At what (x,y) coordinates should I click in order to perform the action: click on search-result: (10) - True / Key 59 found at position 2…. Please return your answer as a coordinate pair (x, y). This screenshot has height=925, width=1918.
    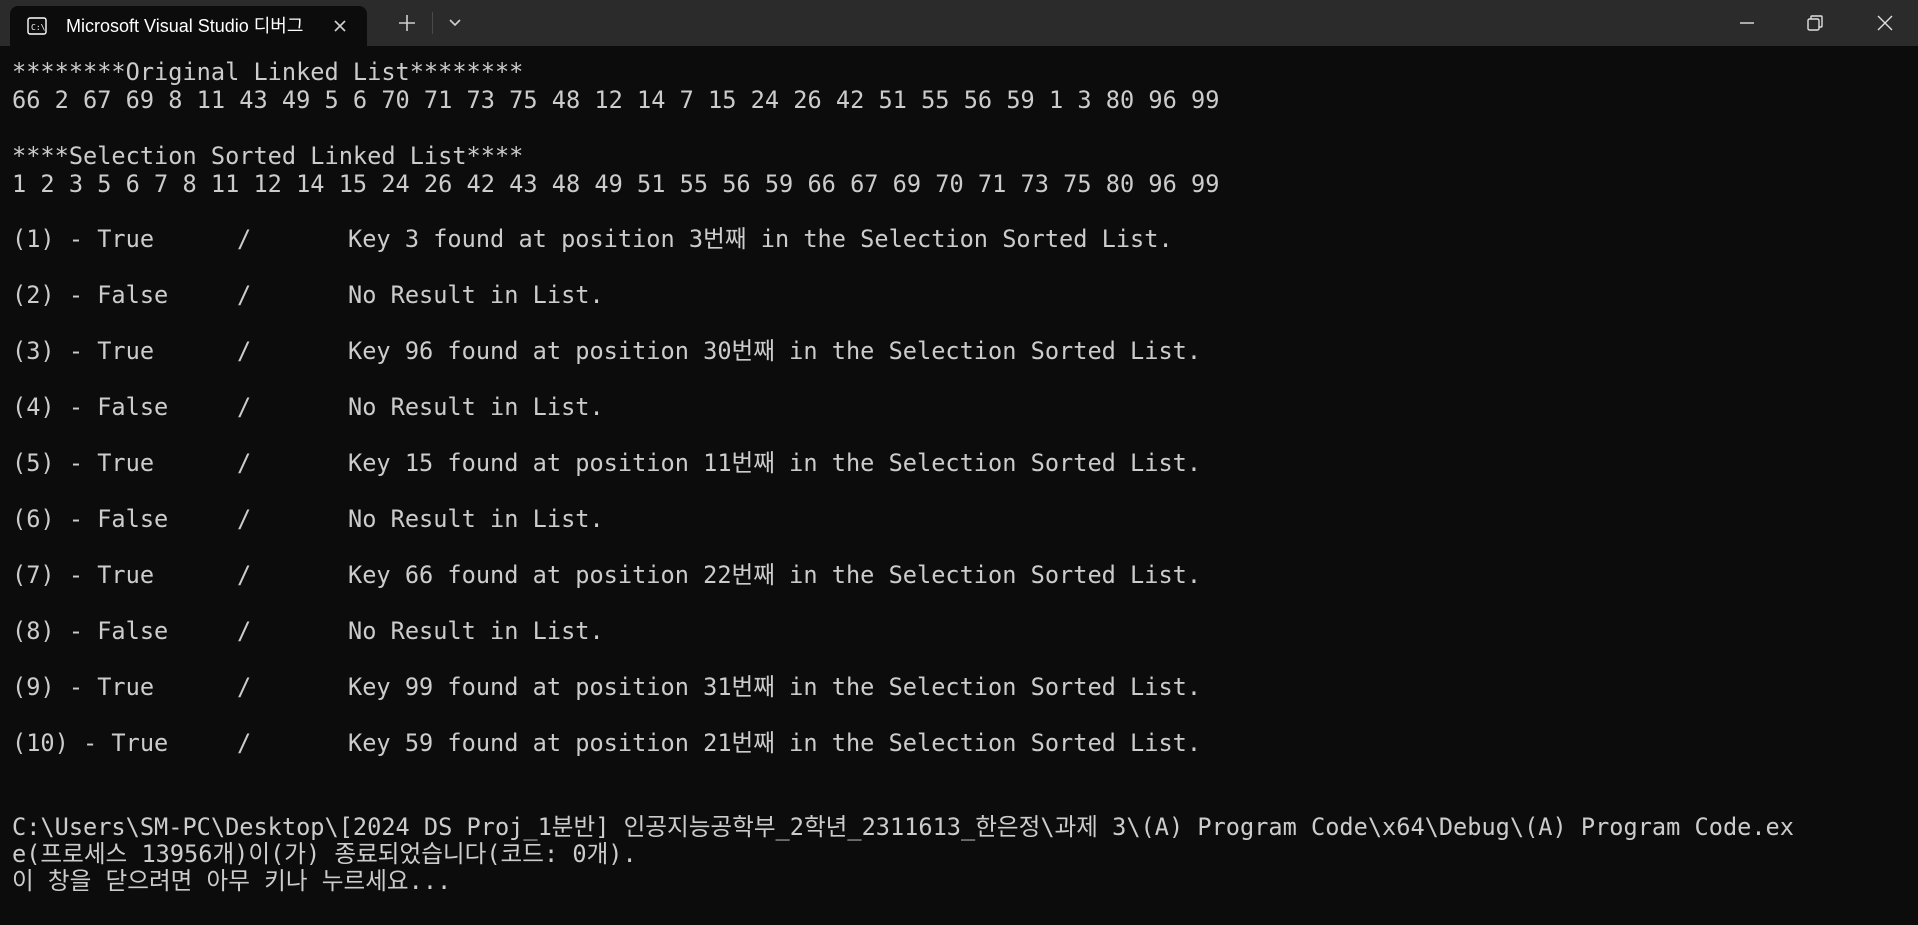
    Looking at the image, I should click on (962, 743).